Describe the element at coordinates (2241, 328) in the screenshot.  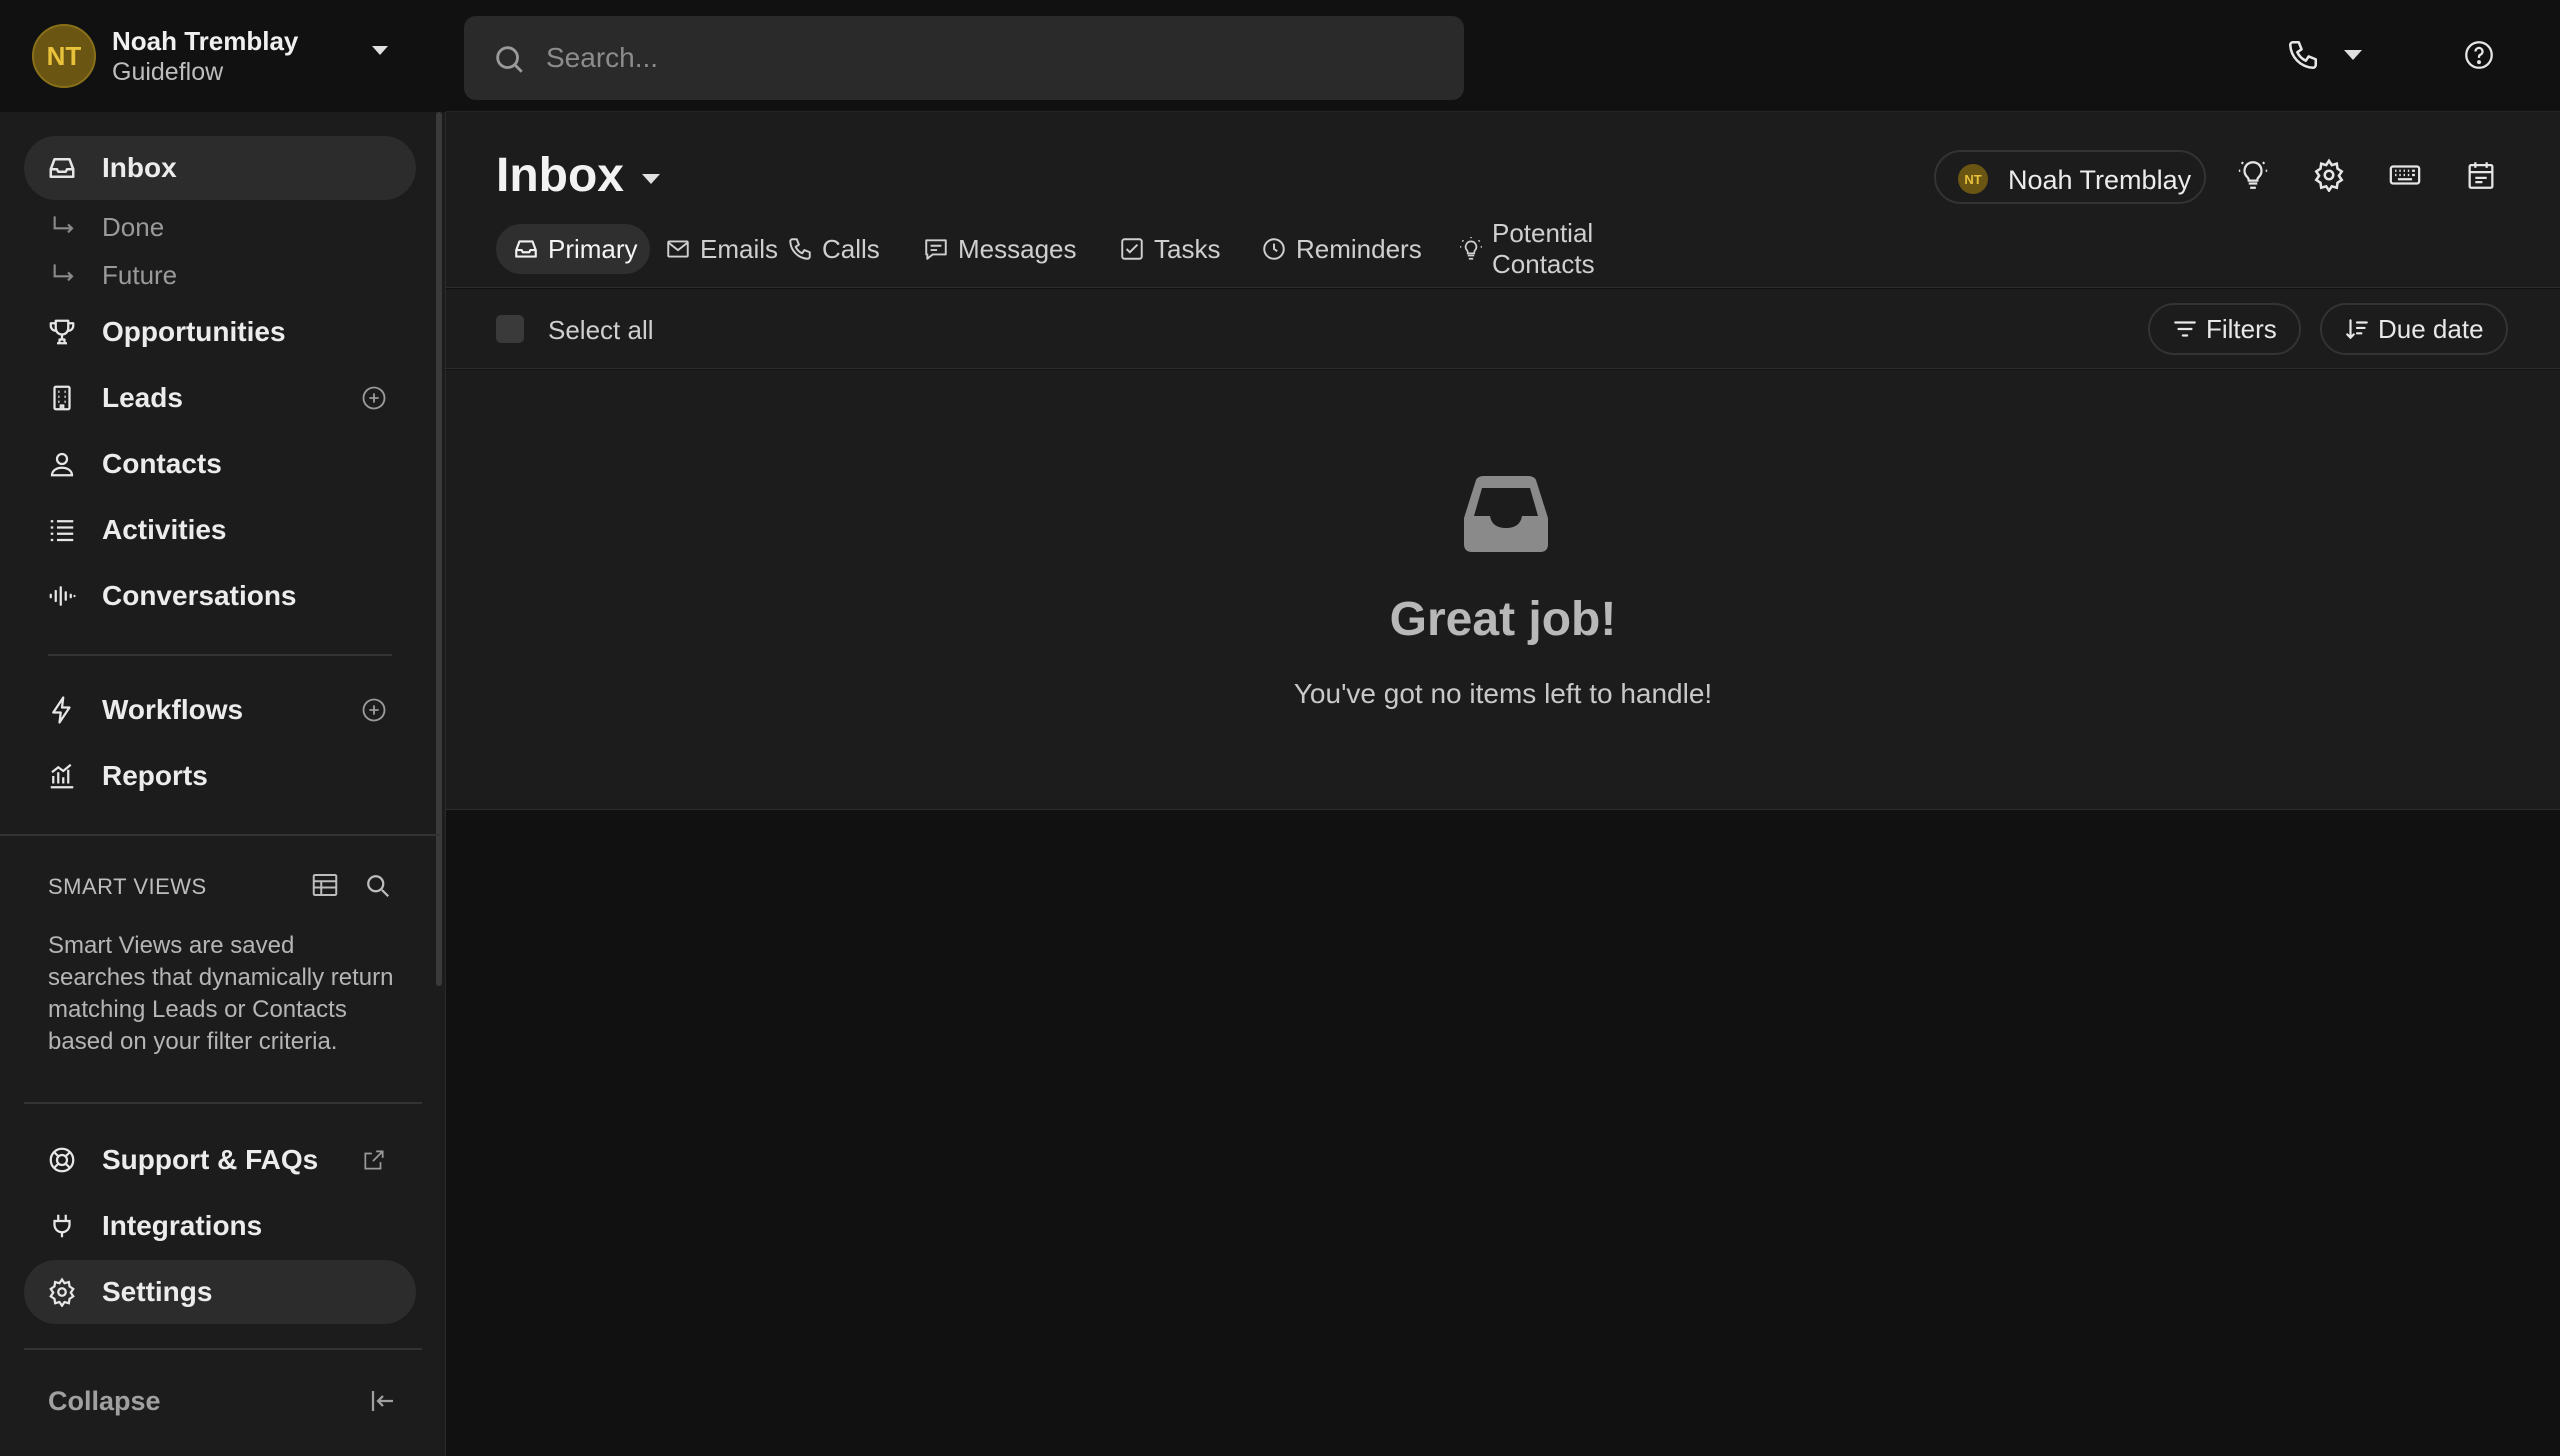
I see `filters-label: Filters` at that location.